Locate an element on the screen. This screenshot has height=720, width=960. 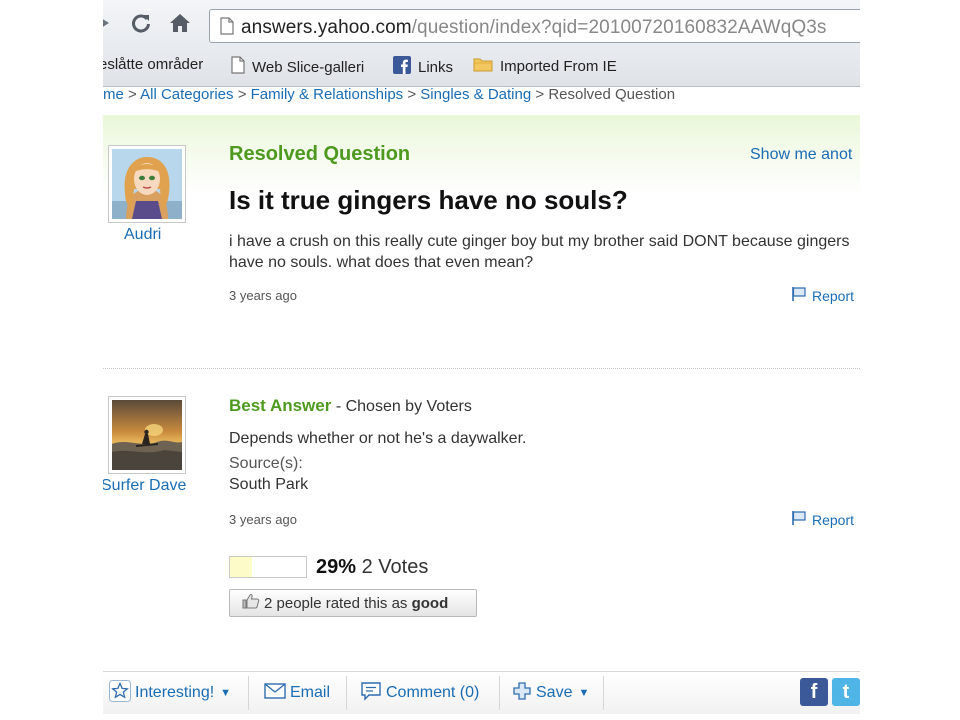
save-button: Save ▼ is located at coordinates (550, 693).